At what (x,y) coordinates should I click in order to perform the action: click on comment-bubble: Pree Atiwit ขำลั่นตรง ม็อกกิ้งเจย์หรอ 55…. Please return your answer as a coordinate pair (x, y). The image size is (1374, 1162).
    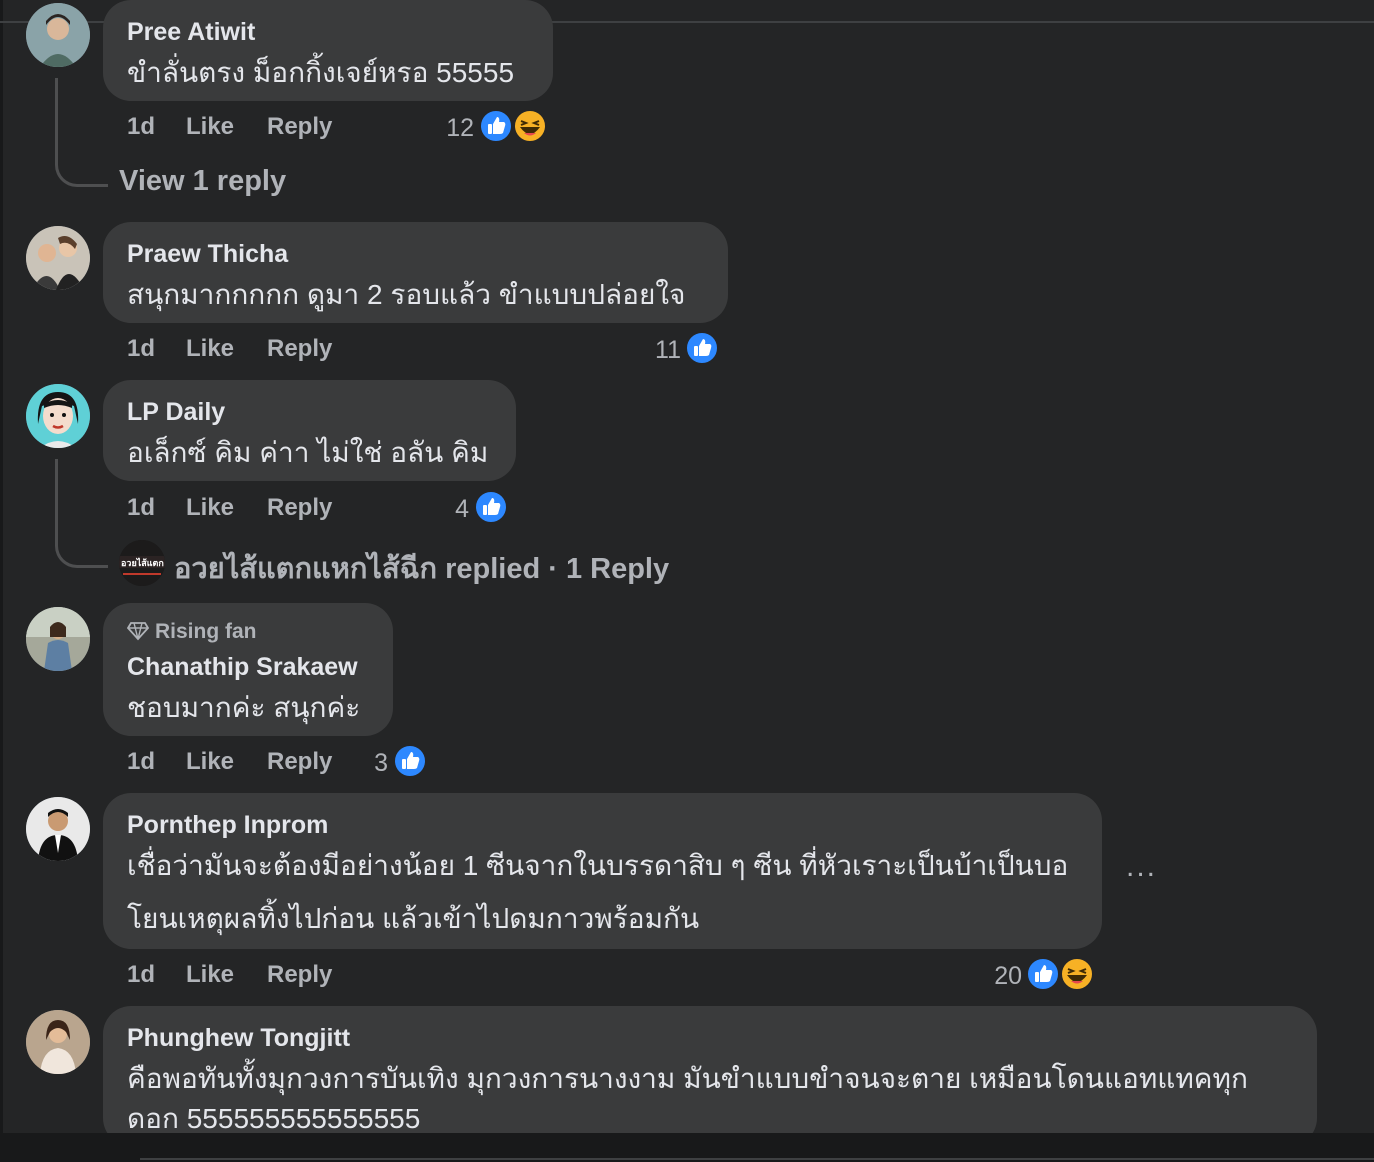
    Looking at the image, I should click on (328, 50).